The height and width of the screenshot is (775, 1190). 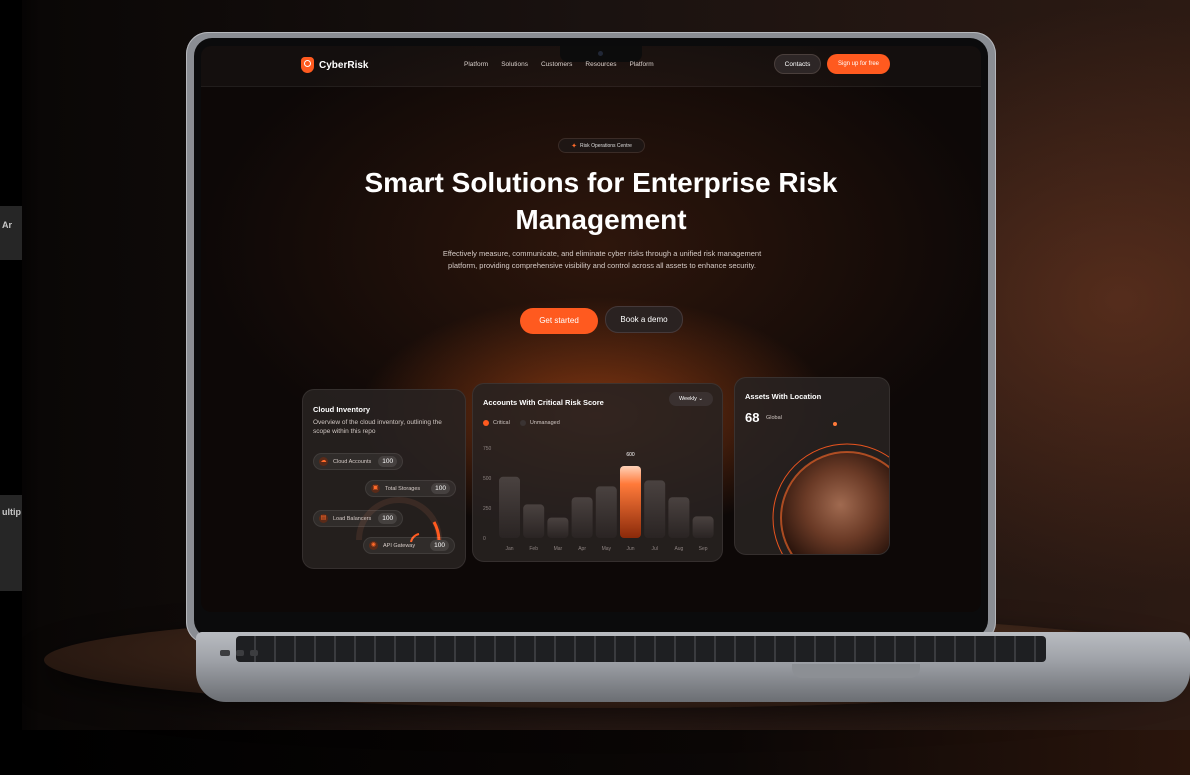 I want to click on assets-location-card: Assets With Location 68 Global, so click(x=812, y=466).